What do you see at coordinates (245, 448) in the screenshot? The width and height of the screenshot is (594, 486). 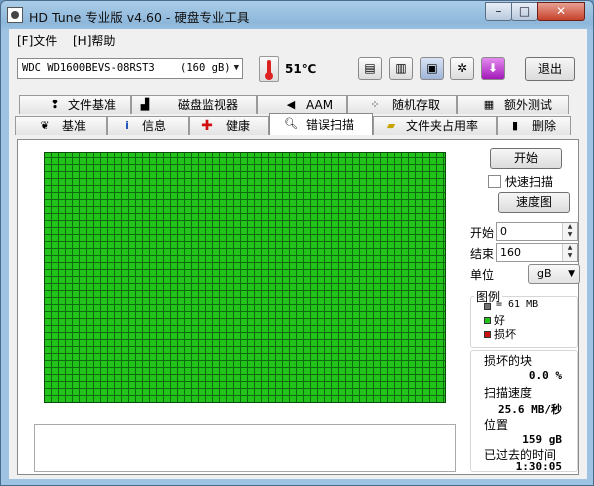 I see `scan-log-box` at bounding box center [245, 448].